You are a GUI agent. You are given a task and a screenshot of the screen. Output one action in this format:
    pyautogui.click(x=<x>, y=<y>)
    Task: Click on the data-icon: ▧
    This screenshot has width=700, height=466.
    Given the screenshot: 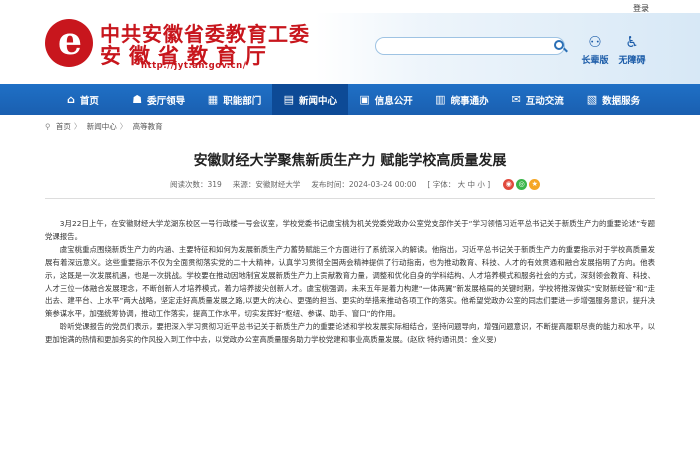 What is the action you would take?
    pyautogui.click(x=592, y=99)
    